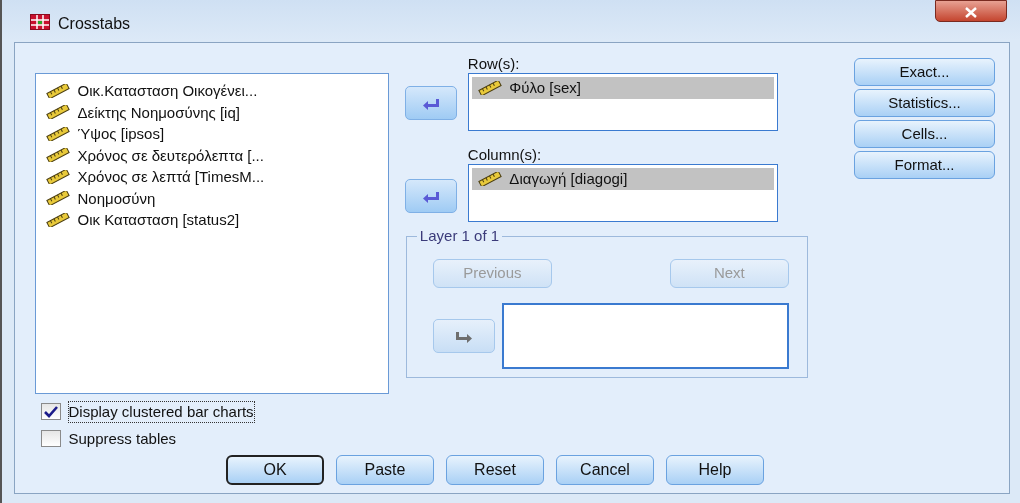 This screenshot has width=1020, height=503. Describe the element at coordinates (275, 470) in the screenshot. I see `dialog-button: OK` at that location.